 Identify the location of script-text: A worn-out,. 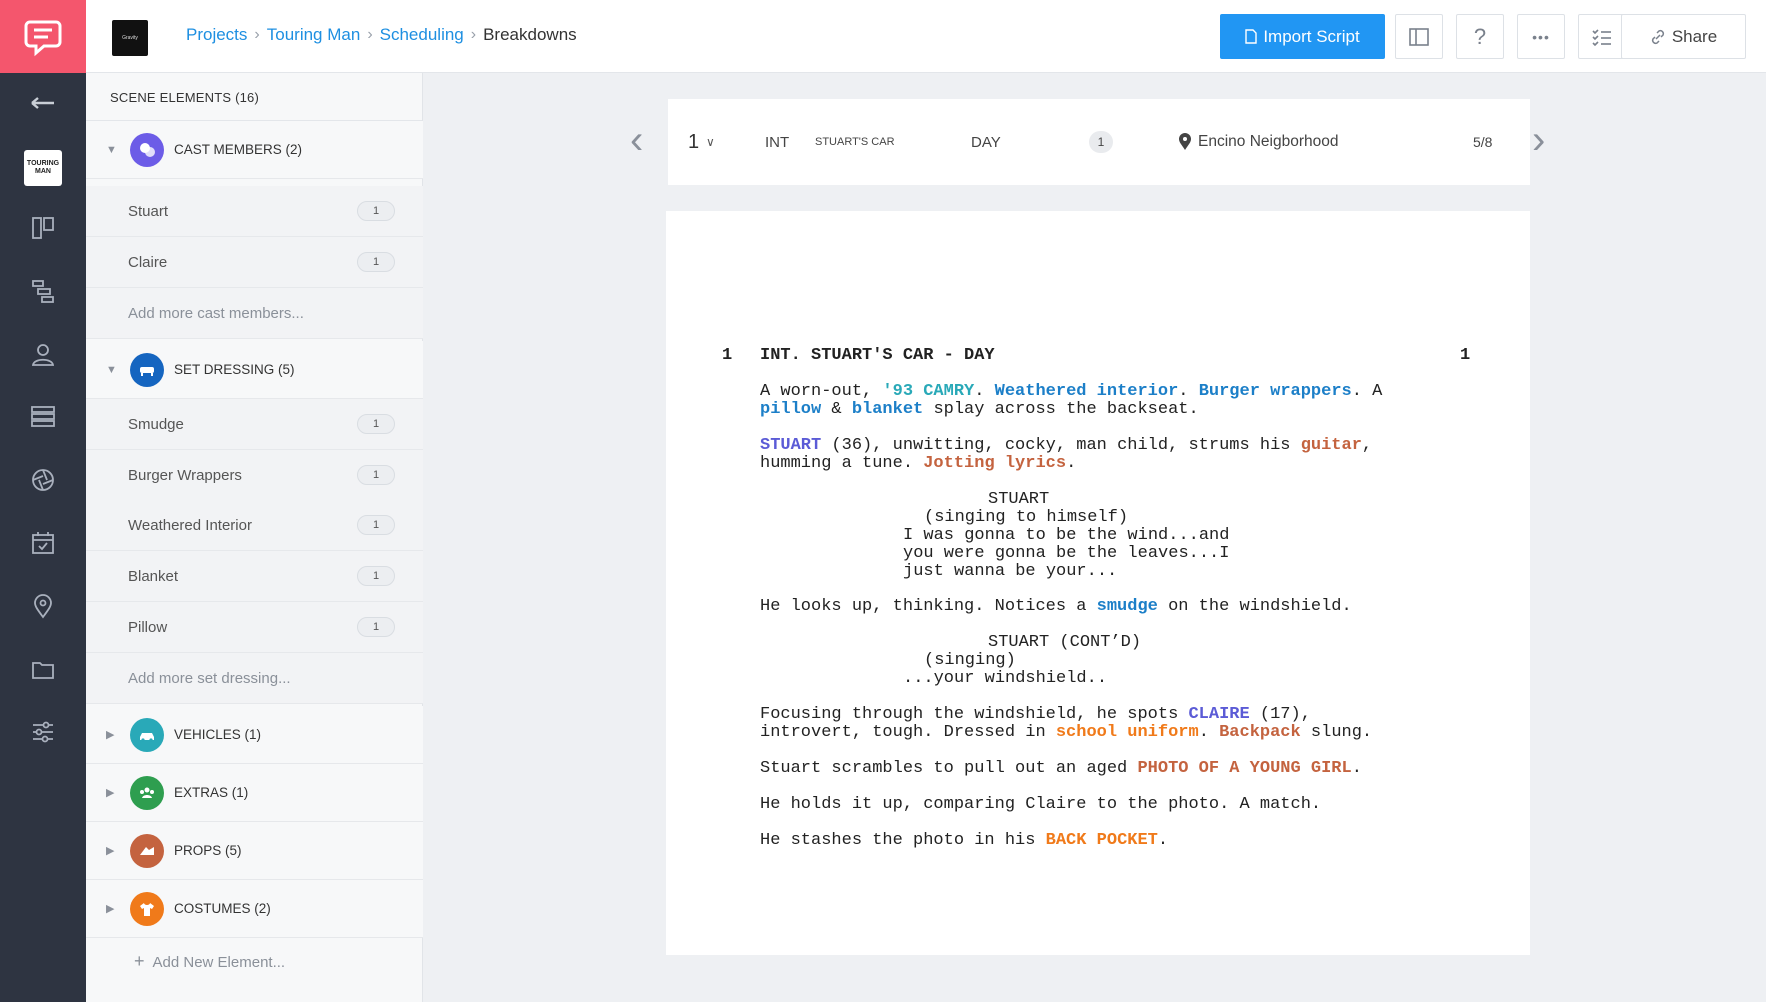
(821, 391).